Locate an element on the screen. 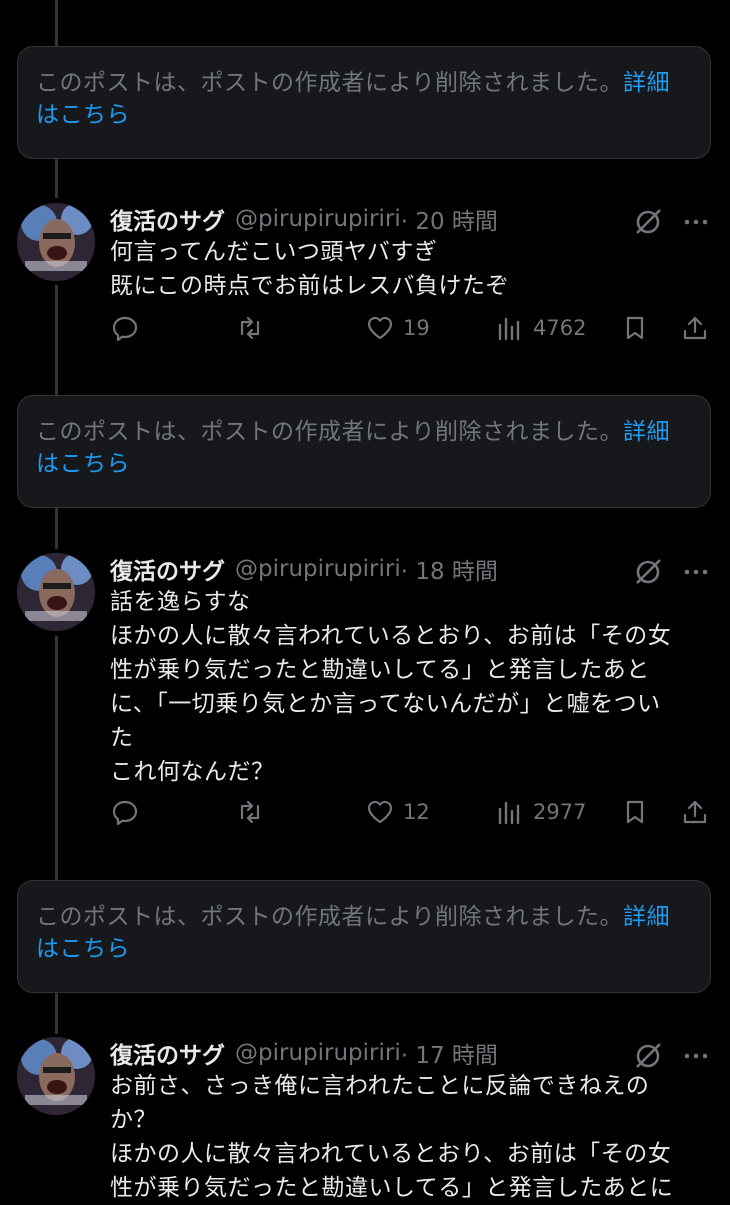 The height and width of the screenshot is (1205, 730). post-line: た is located at coordinates (122, 738).